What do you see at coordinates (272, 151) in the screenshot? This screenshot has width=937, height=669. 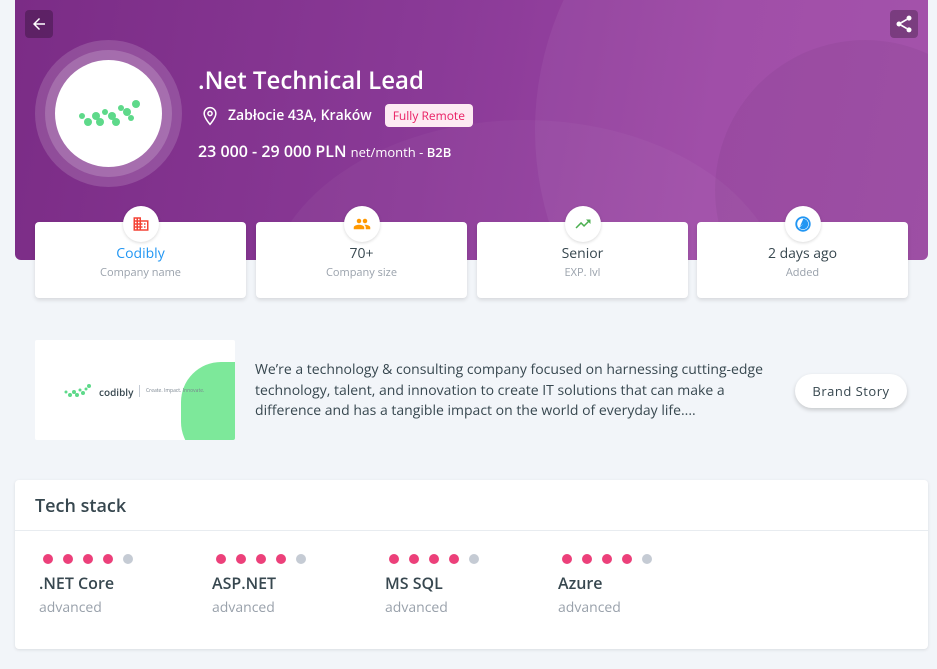 I see `salary-amount: 23 000 - 29 000 PLN` at bounding box center [272, 151].